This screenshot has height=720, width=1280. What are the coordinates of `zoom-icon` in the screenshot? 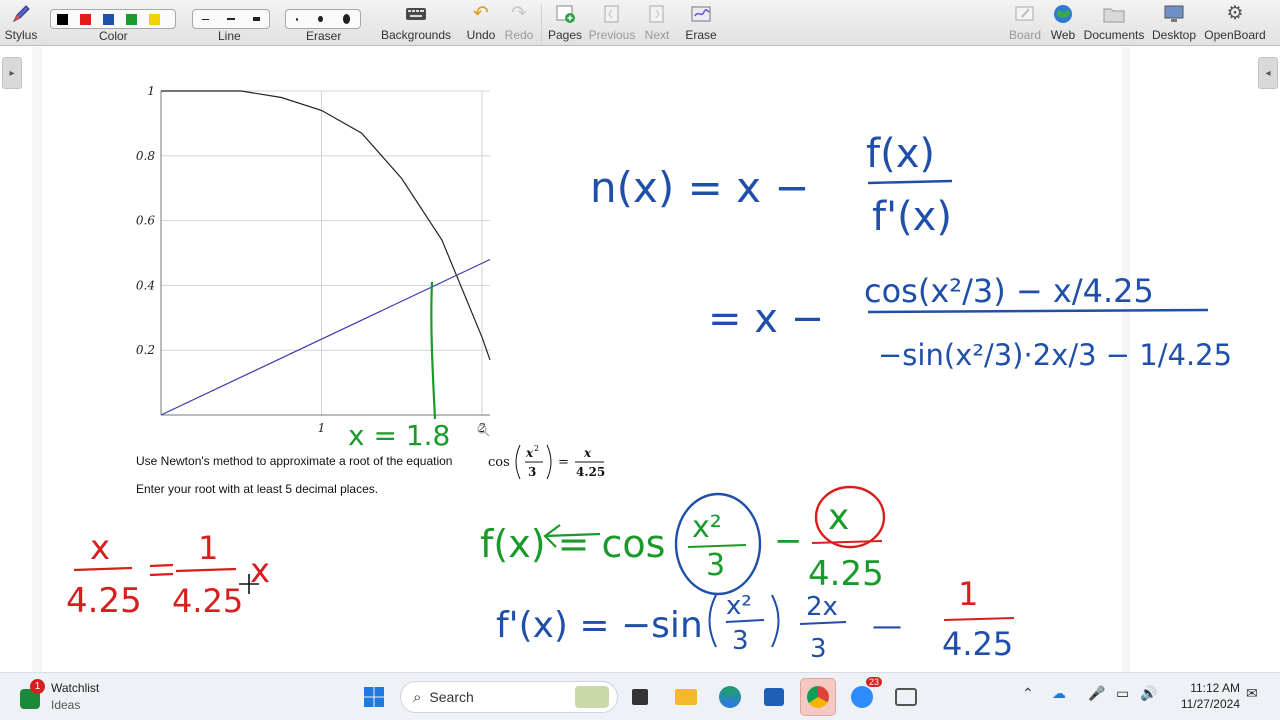 It's located at (862, 697).